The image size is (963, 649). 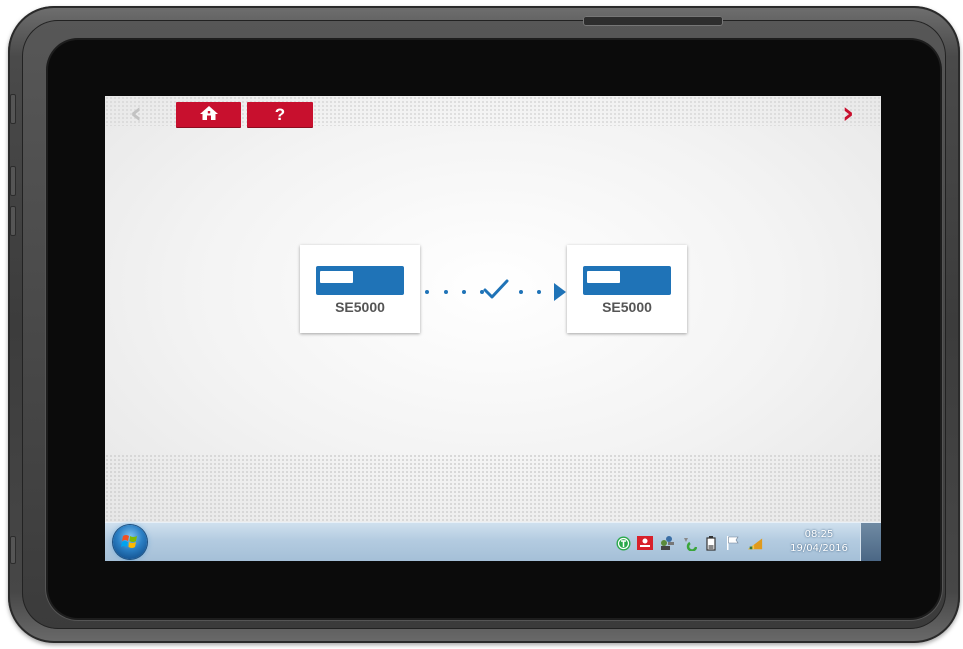 I want to click on nav-back-button: ‹, so click(x=136, y=114).